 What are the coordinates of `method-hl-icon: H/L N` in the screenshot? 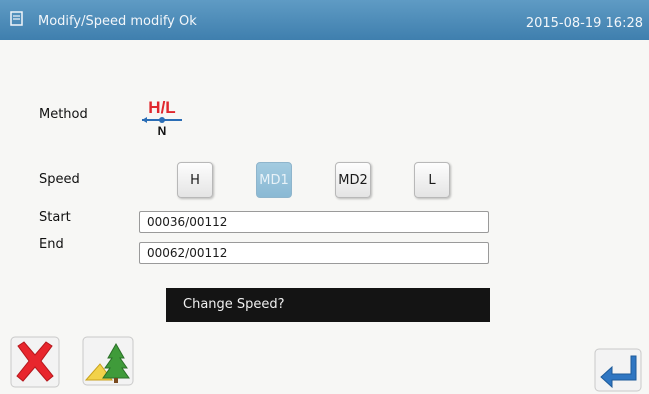 It's located at (162, 117).